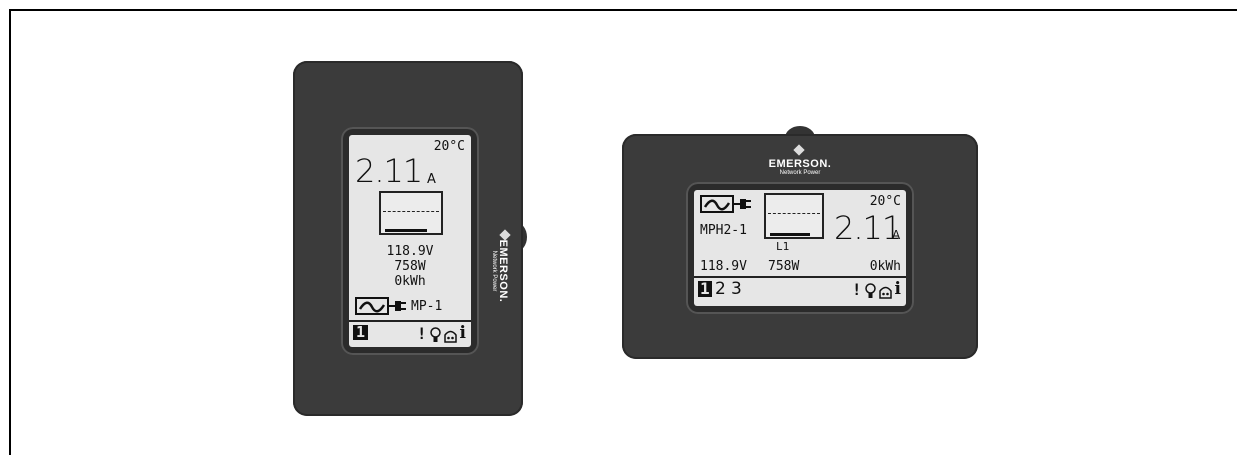 Image resolution: width=1238 pixels, height=455 pixels. I want to click on page-2-indicator: 2, so click(720, 289).